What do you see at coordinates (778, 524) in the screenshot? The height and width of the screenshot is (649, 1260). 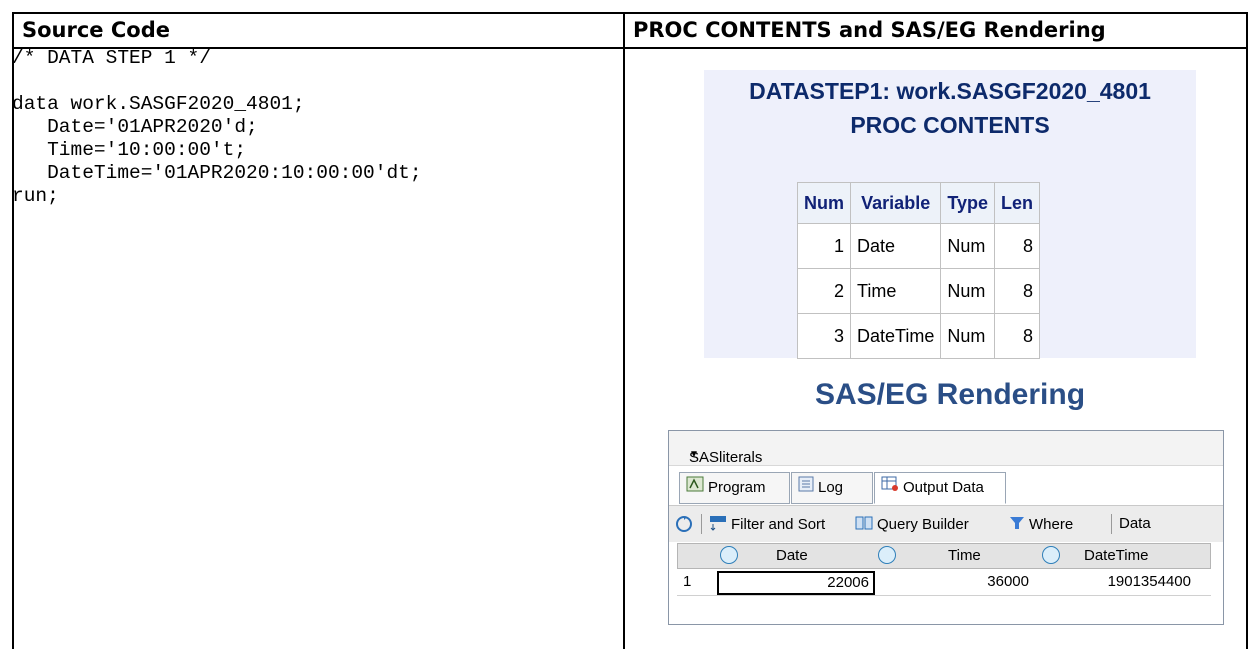 I see `filter-sort-label: Filter and Sort` at bounding box center [778, 524].